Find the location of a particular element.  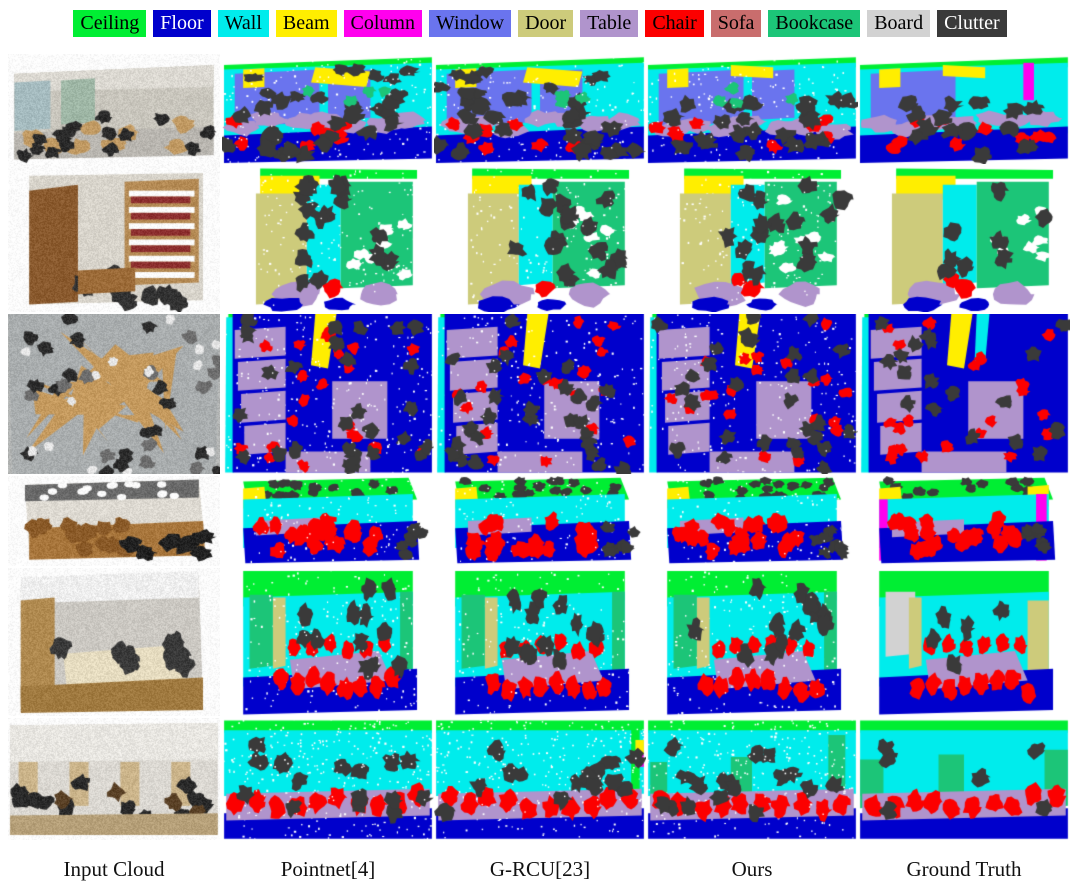

cell-meeting-row-ours is located at coordinates (752, 779).